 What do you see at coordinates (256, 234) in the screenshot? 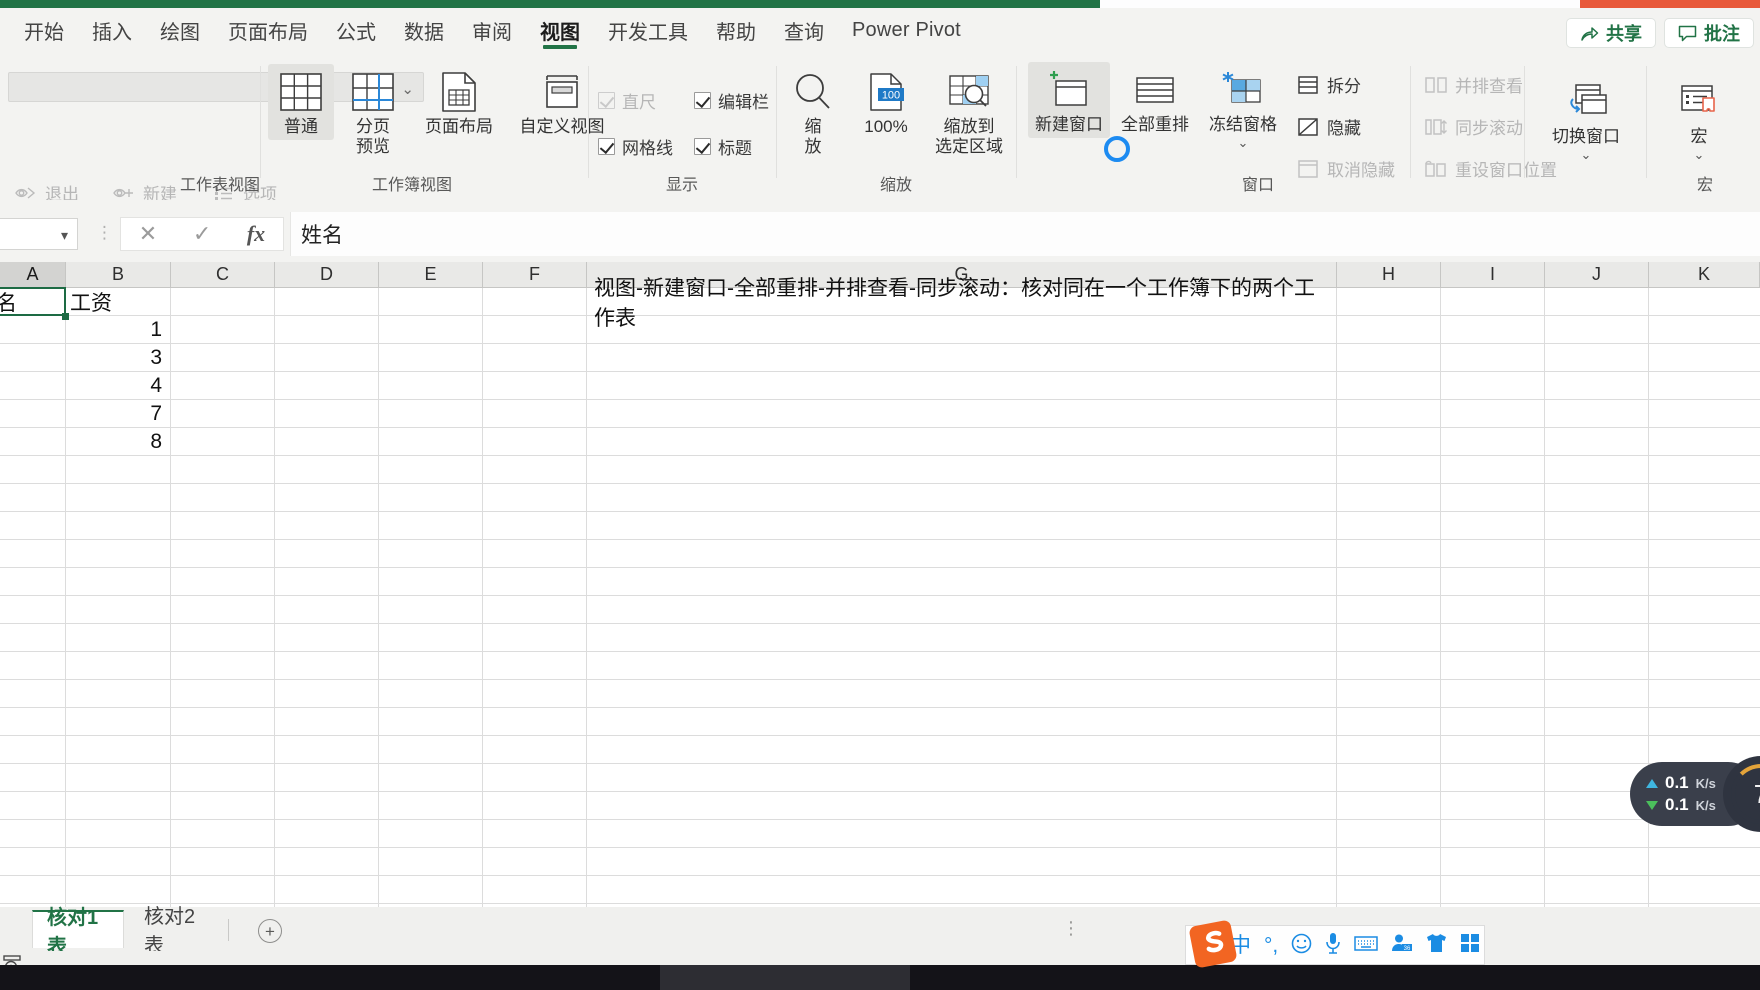
I see `insert-function-icon: fx` at bounding box center [256, 234].